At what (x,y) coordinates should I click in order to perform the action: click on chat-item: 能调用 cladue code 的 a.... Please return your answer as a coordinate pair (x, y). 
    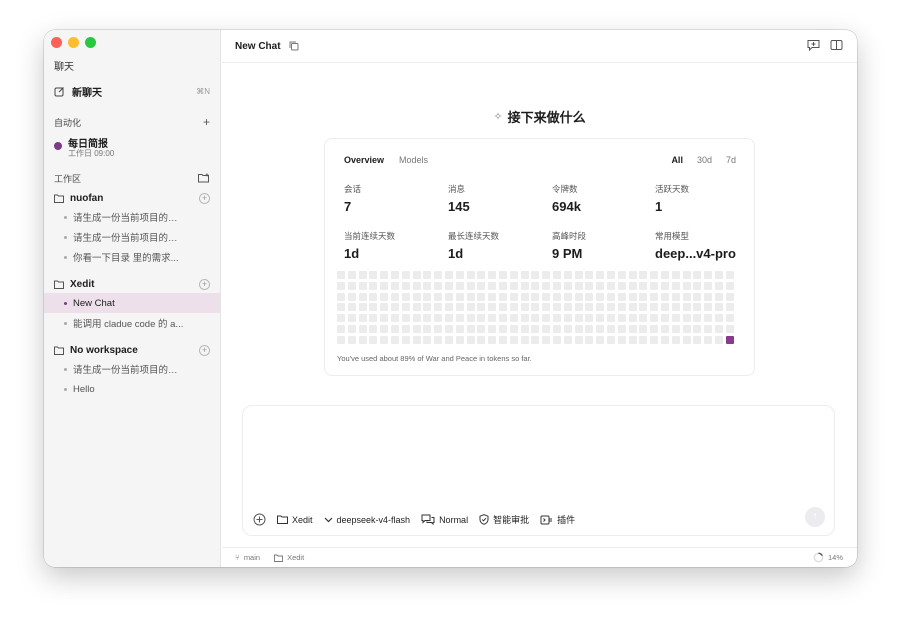
    Looking at the image, I should click on (137, 323).